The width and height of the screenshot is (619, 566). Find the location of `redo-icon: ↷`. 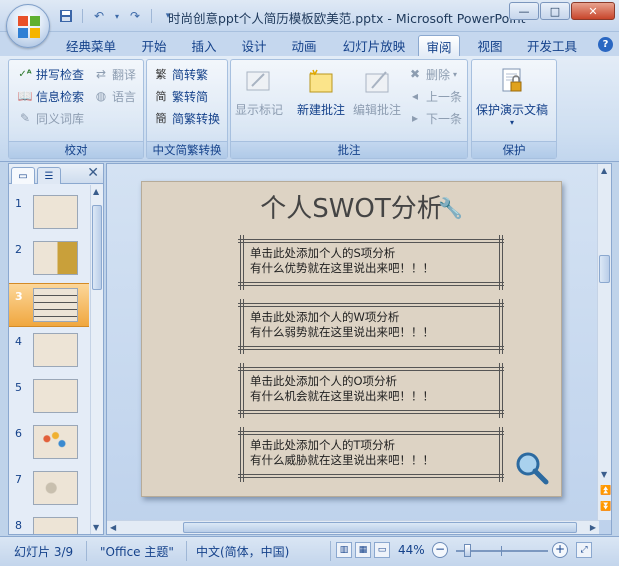

redo-icon: ↷ is located at coordinates (135, 16).